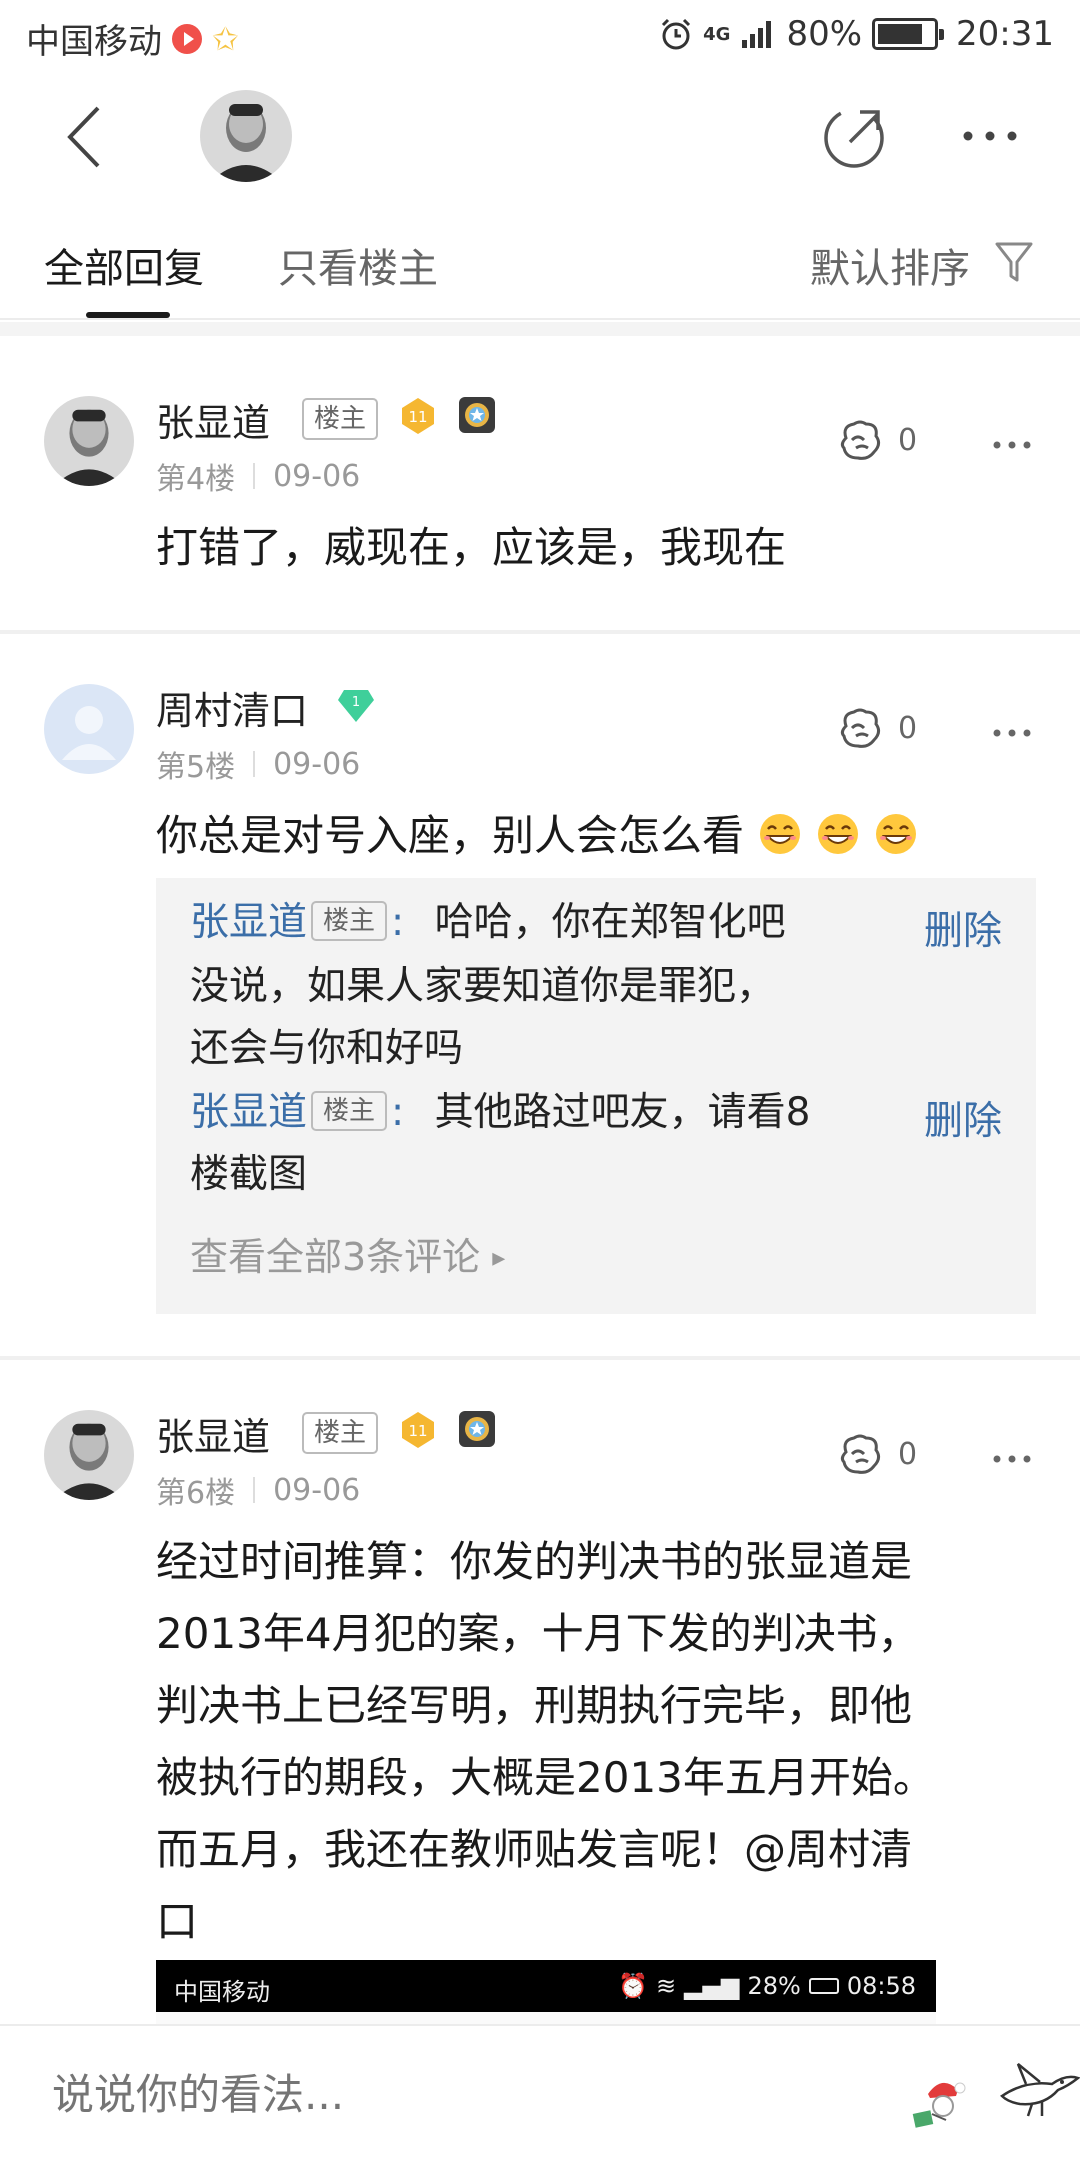  What do you see at coordinates (676, 34) in the screenshot?
I see `alarm-icon` at bounding box center [676, 34].